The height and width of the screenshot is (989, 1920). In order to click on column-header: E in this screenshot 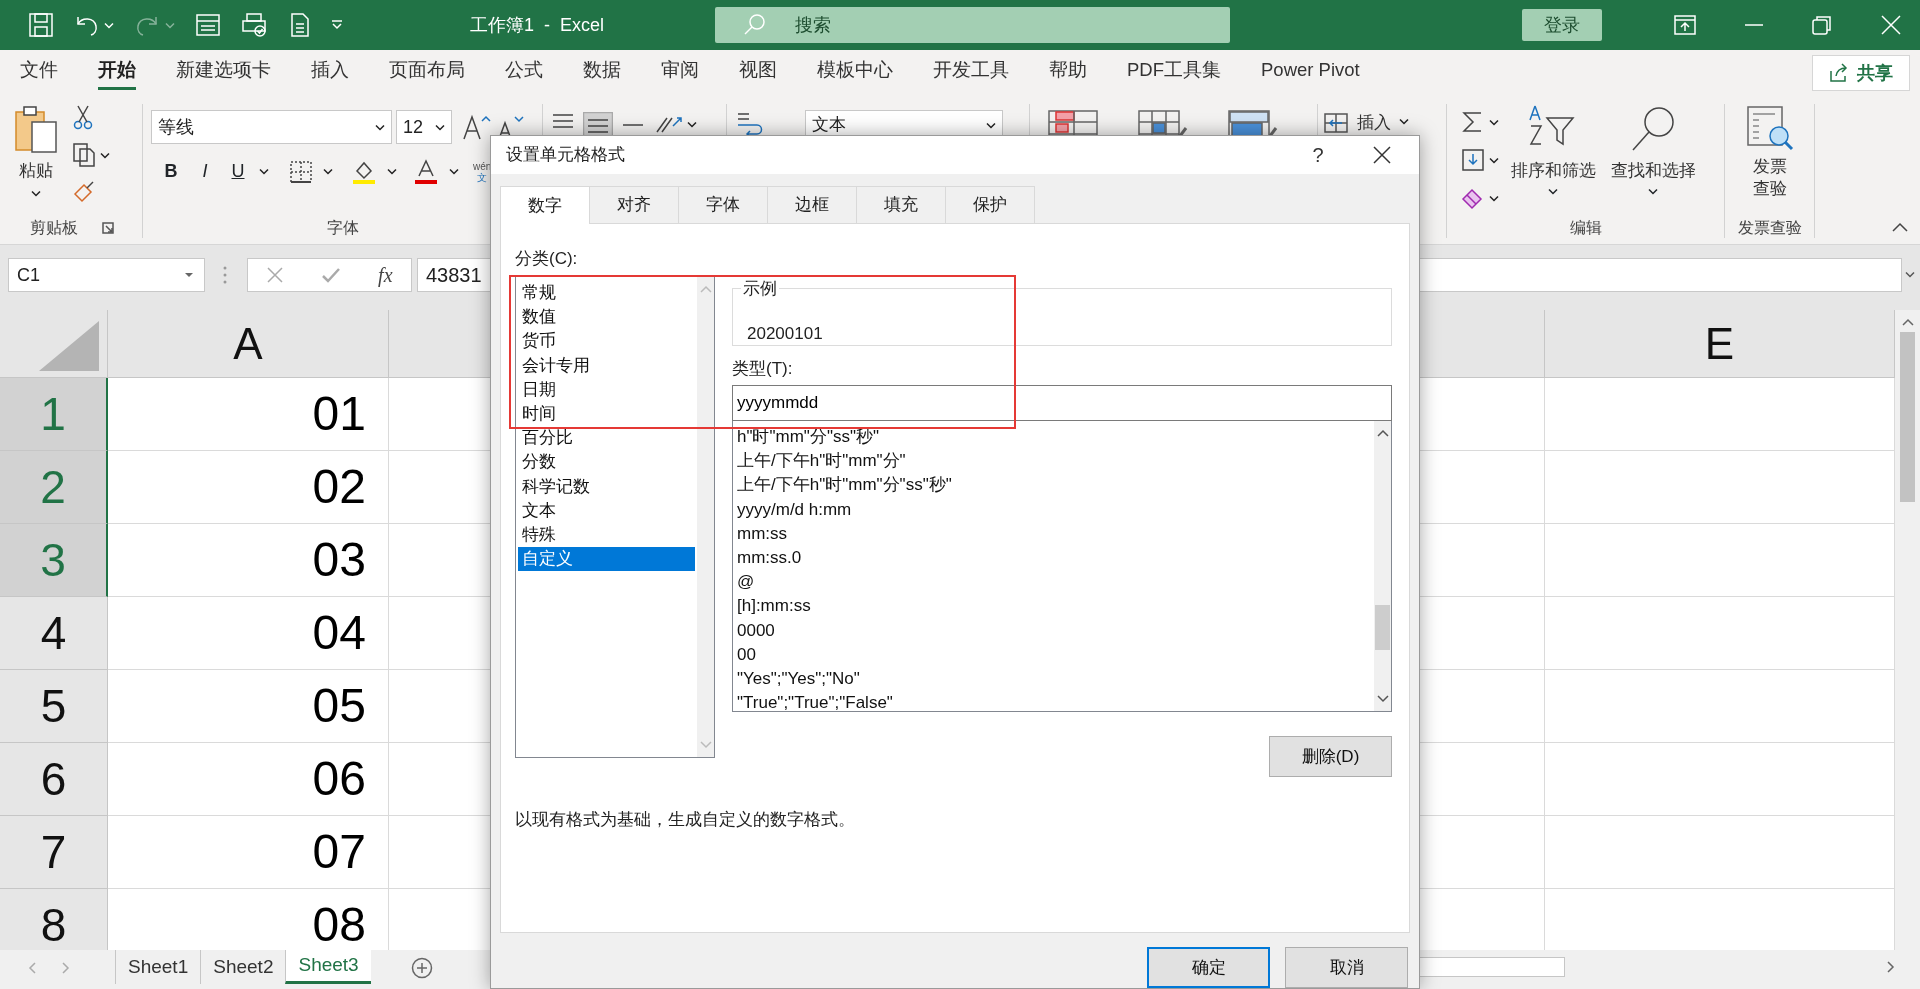, I will do `click(1720, 344)`.